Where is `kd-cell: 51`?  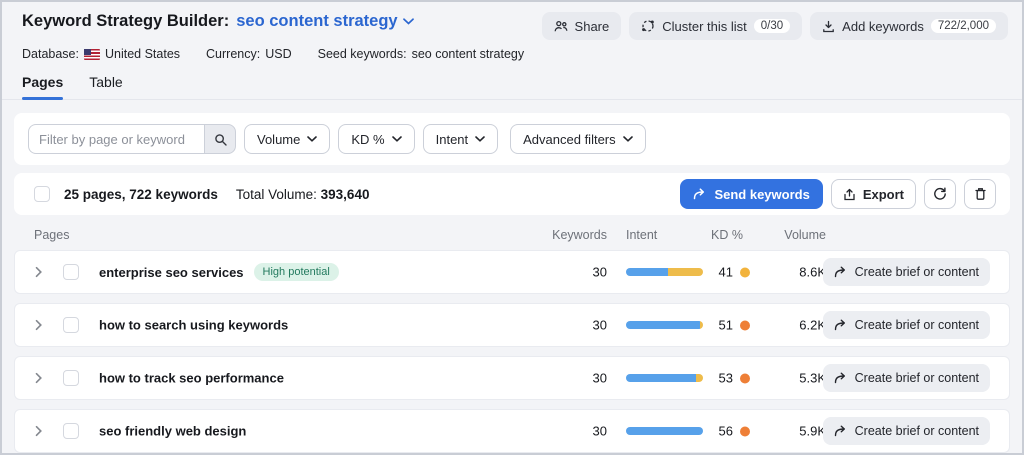 kd-cell: 51 is located at coordinates (706, 325).